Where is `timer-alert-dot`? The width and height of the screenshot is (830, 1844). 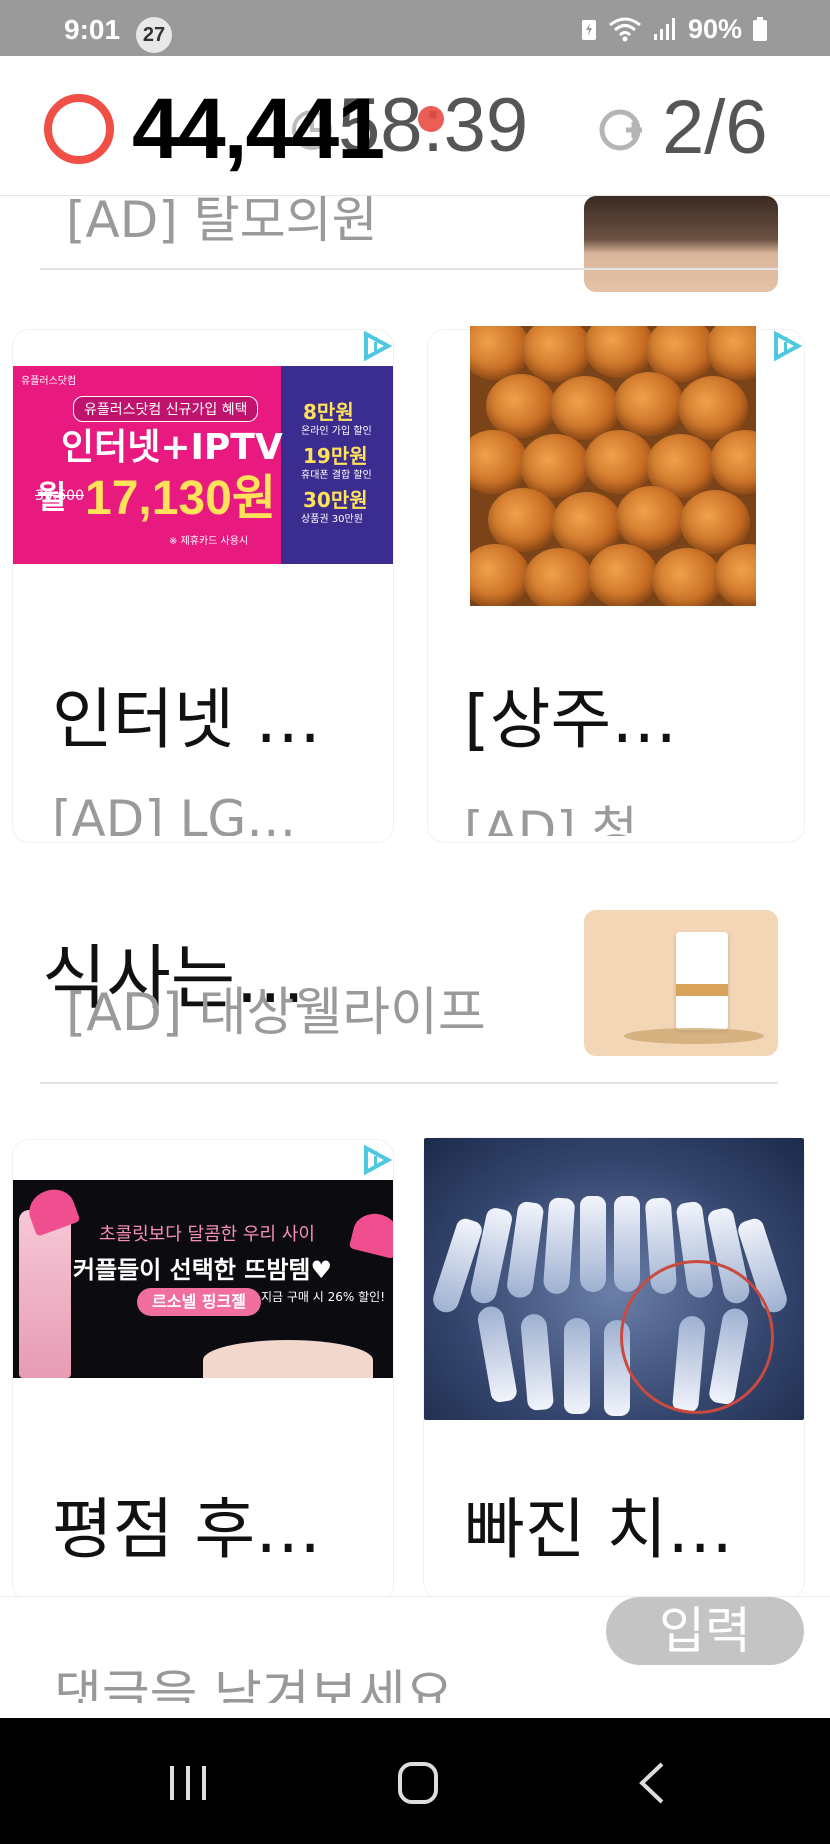
timer-alert-dot is located at coordinates (431, 119).